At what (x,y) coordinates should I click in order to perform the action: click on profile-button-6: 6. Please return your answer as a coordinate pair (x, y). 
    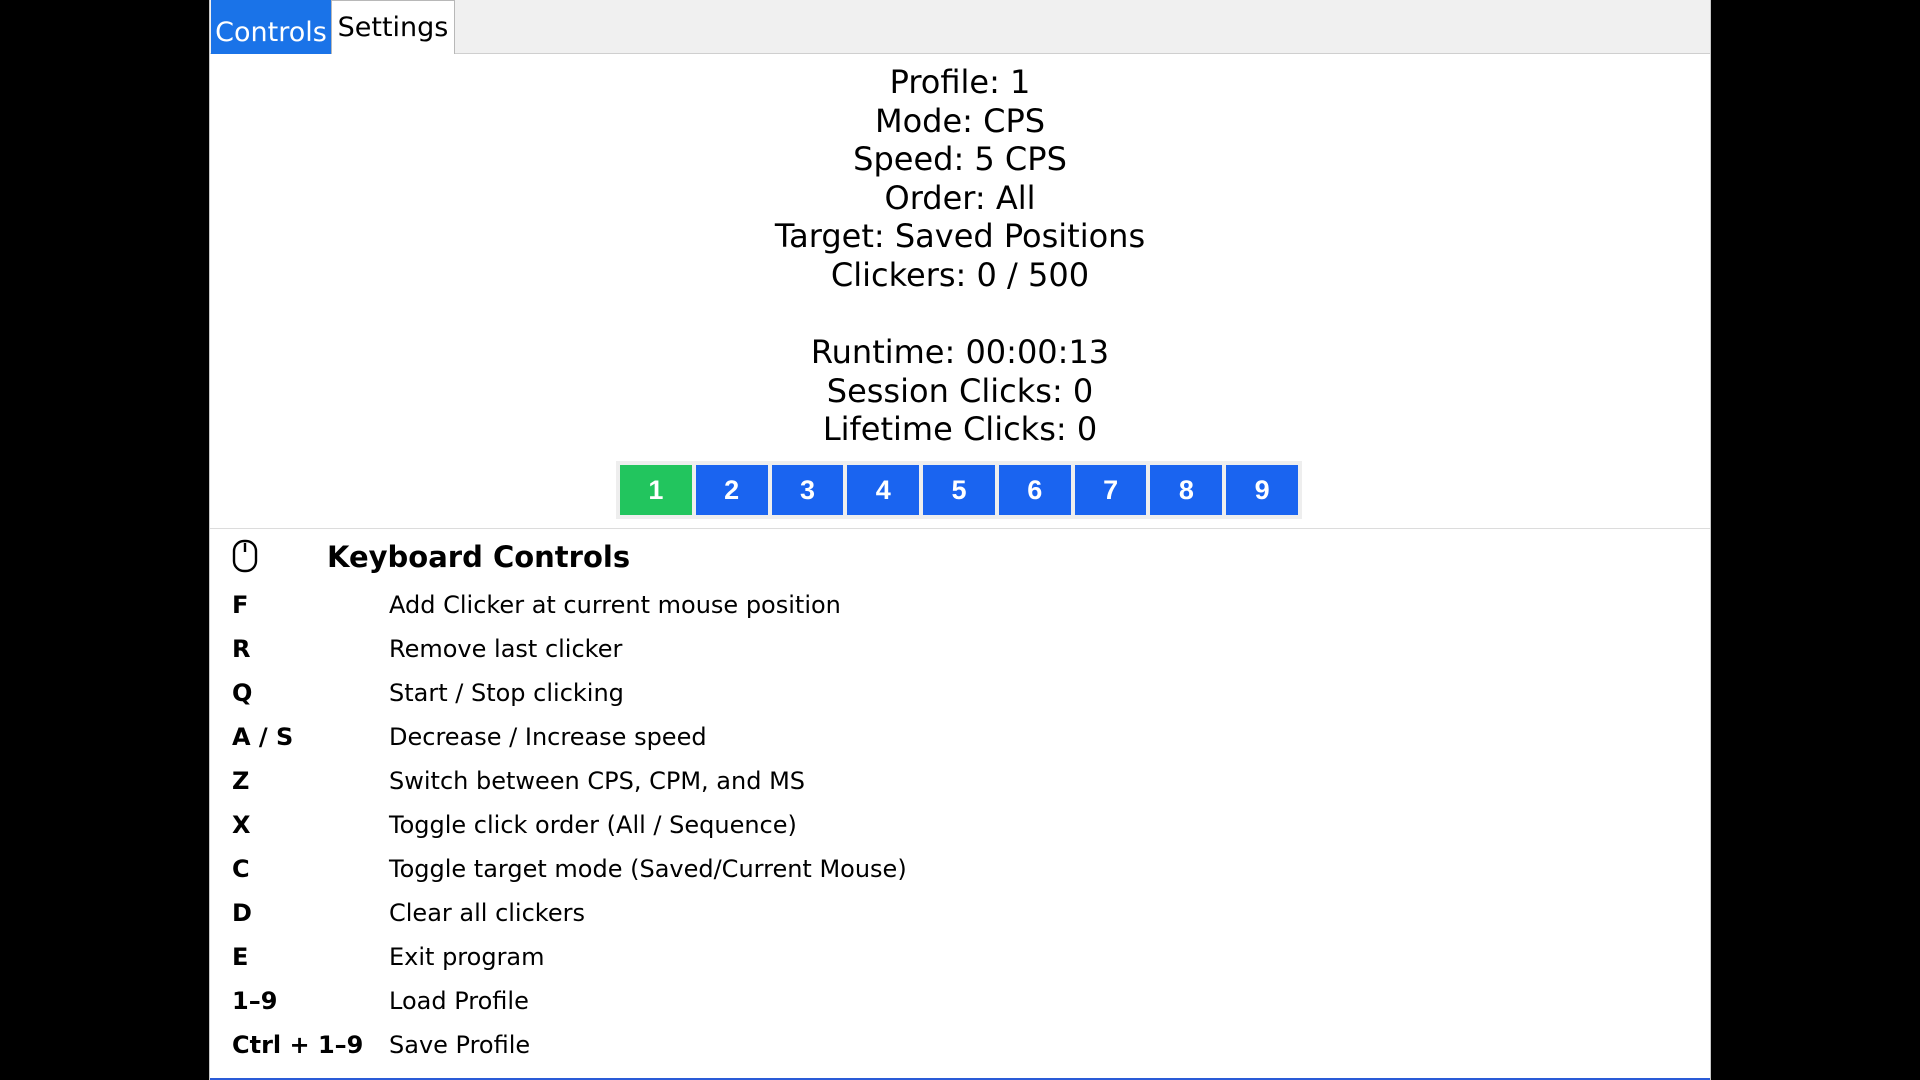
    Looking at the image, I should click on (1034, 490).